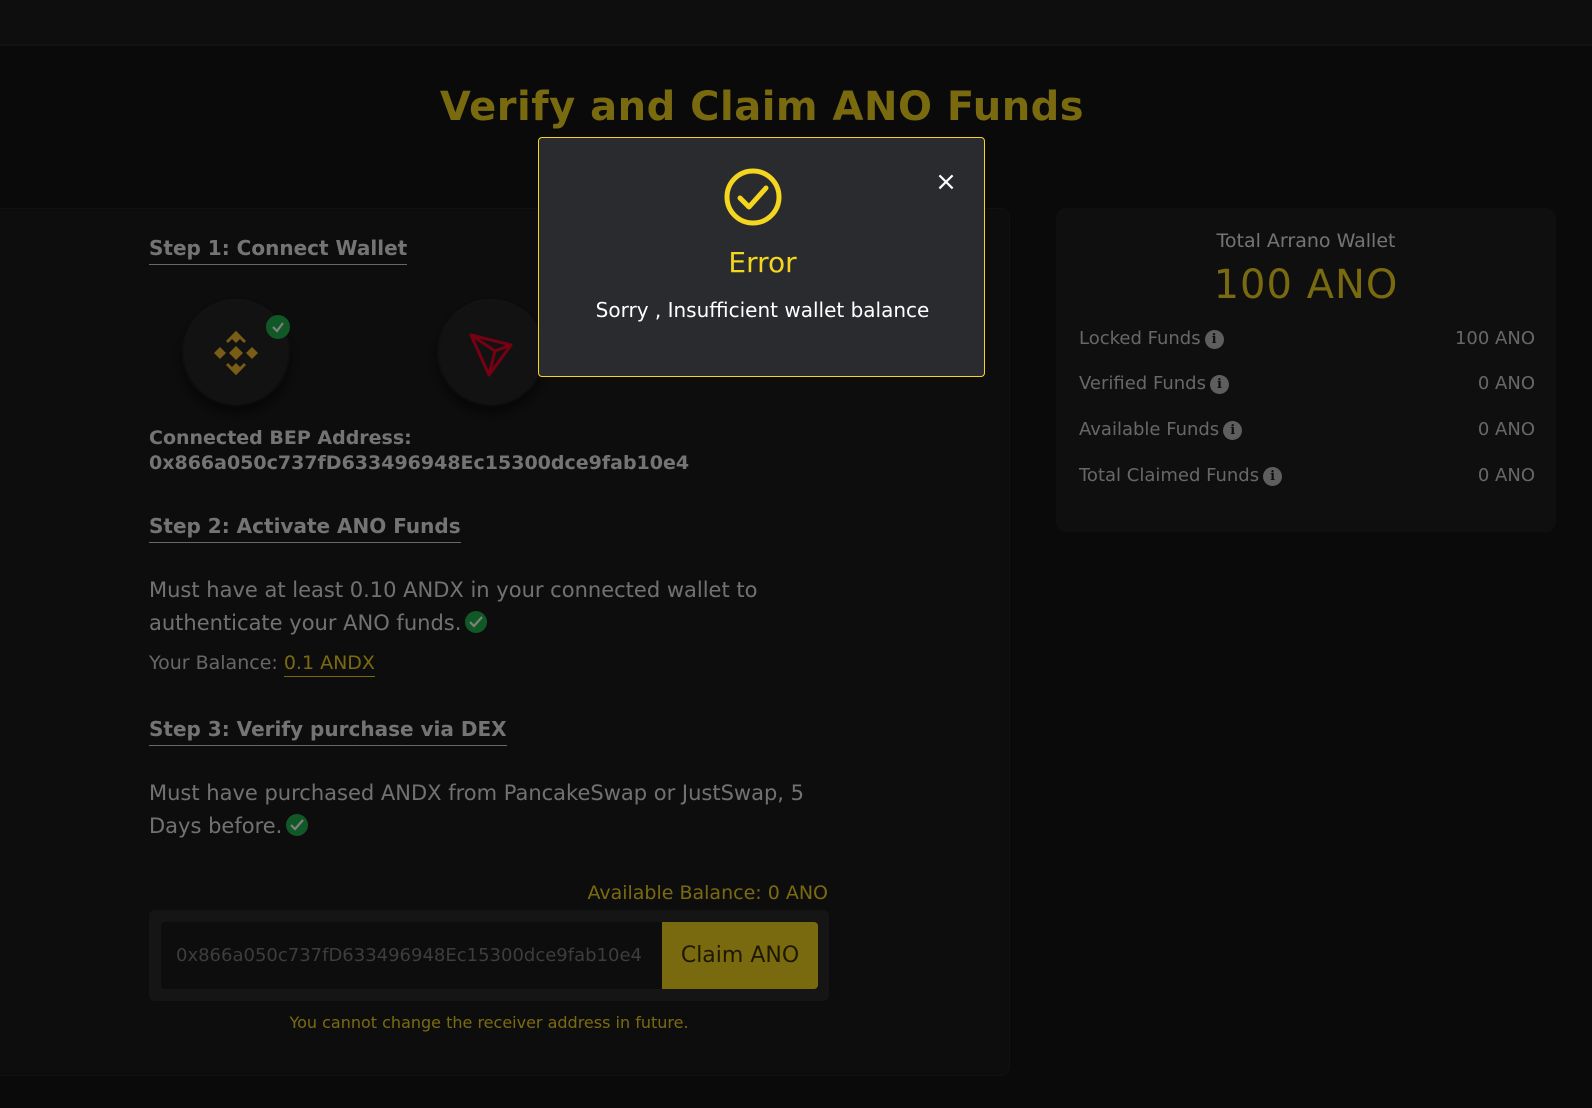  Describe the element at coordinates (753, 197) in the screenshot. I see `check-circle-icon` at that location.